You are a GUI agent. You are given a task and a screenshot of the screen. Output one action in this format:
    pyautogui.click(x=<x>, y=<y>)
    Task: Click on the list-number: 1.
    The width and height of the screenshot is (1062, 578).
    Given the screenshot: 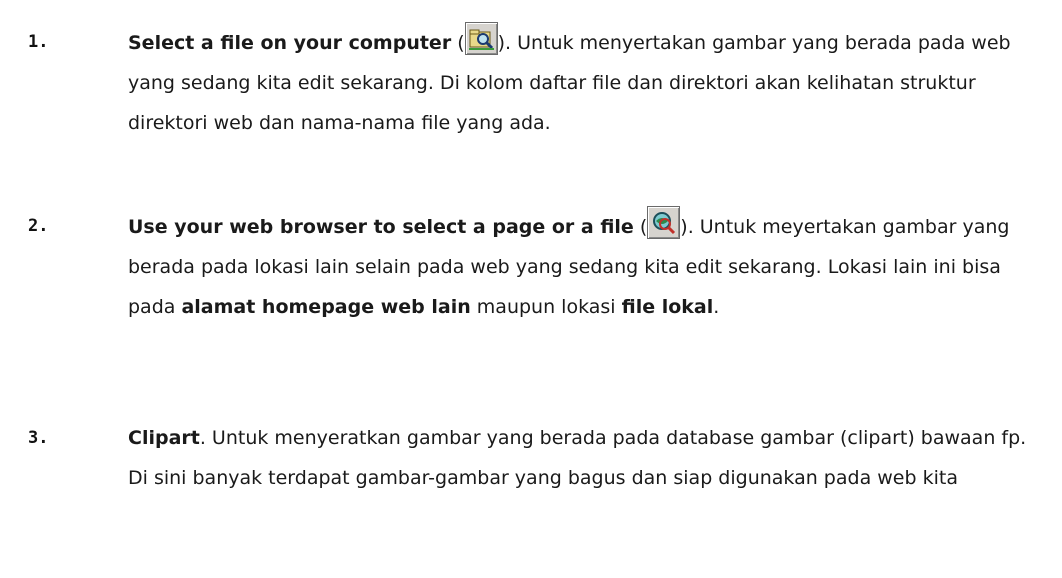 What is the action you would take?
    pyautogui.click(x=38, y=42)
    